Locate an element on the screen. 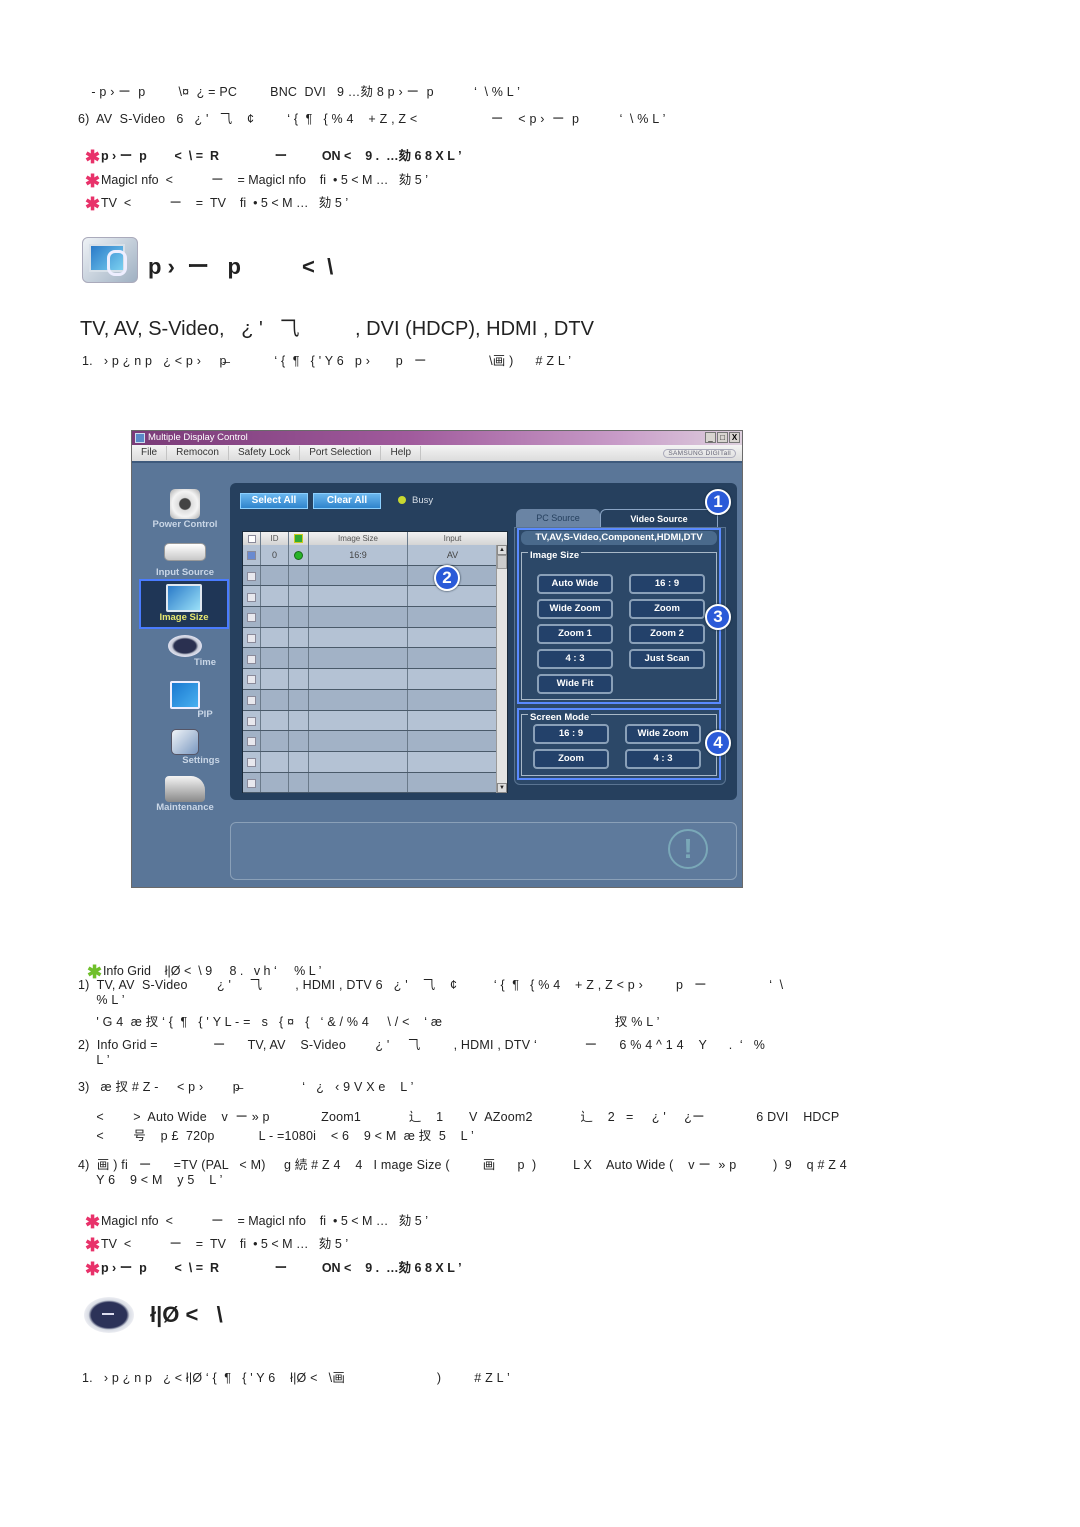 The image size is (1080, 1527). zoom-1-button: Zoom 1 is located at coordinates (575, 634).